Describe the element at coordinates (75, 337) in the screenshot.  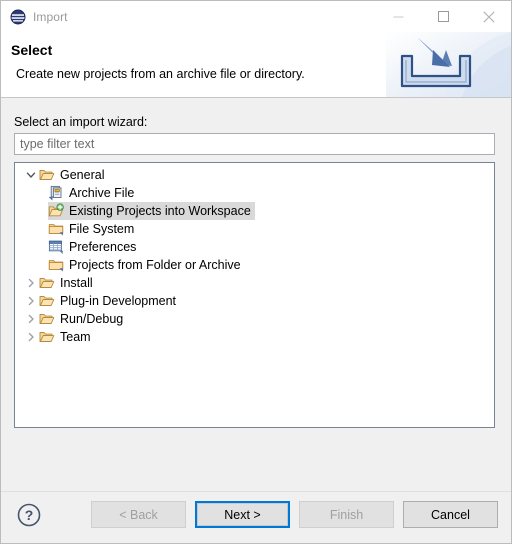
I see `tree-item-label: Team` at that location.